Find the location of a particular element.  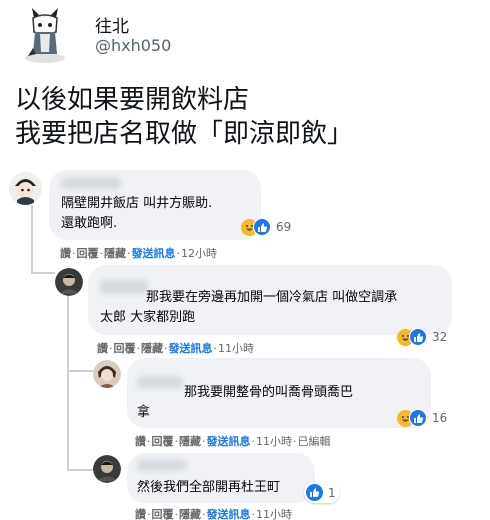

comment-bubble: 隔壁開井飯店 叫井方賑助. 還敢跑啊. is located at coordinates (155, 205).